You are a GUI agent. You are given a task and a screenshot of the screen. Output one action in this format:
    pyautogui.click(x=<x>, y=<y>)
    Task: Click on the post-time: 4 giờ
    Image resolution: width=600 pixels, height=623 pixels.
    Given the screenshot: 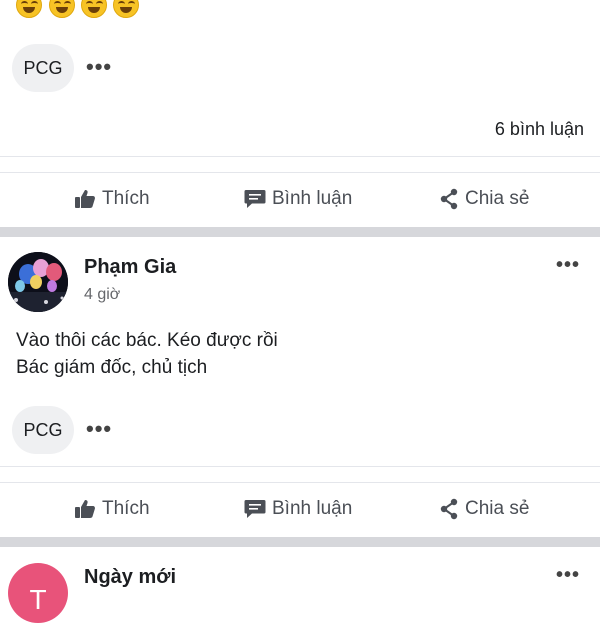 What is the action you would take?
    pyautogui.click(x=102, y=295)
    